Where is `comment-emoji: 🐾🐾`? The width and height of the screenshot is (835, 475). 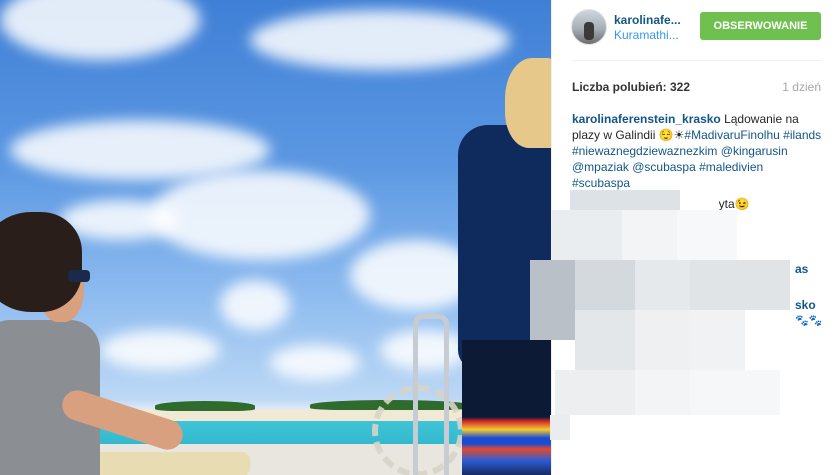 comment-emoji: 🐾🐾 is located at coordinates (809, 321).